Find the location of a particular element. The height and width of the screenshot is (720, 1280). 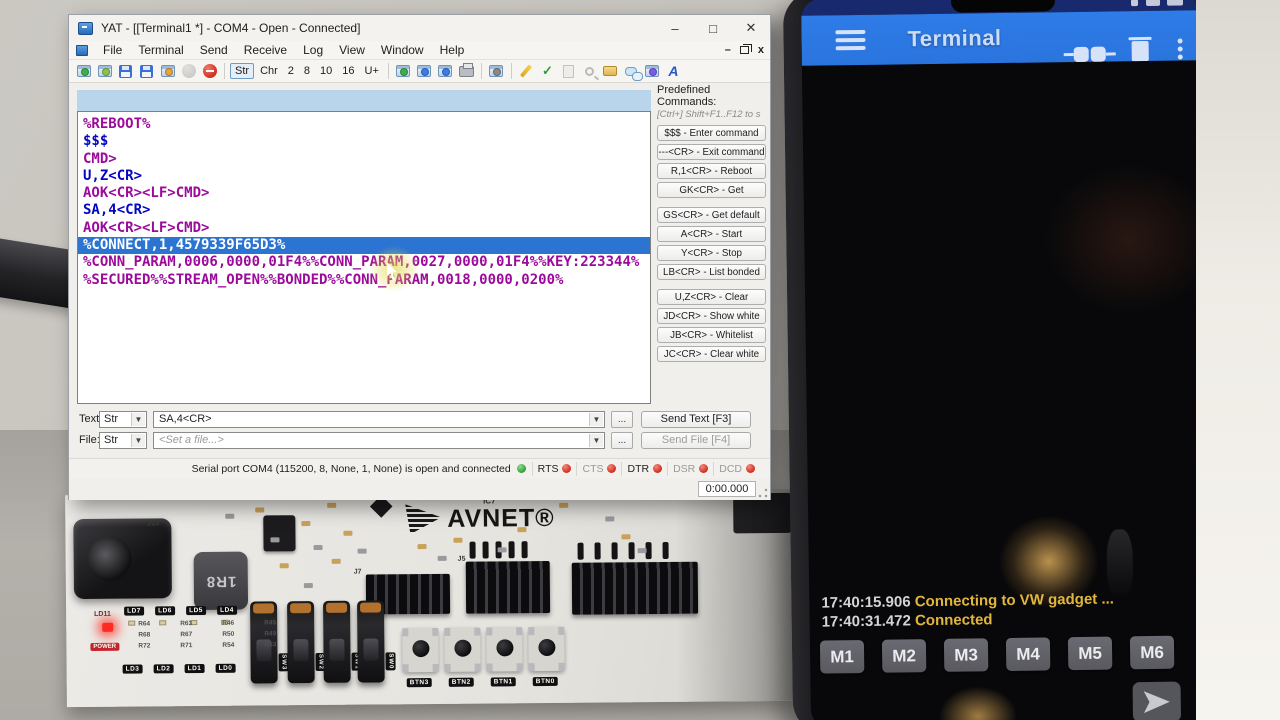

new-terminal-icon is located at coordinates (83, 71).